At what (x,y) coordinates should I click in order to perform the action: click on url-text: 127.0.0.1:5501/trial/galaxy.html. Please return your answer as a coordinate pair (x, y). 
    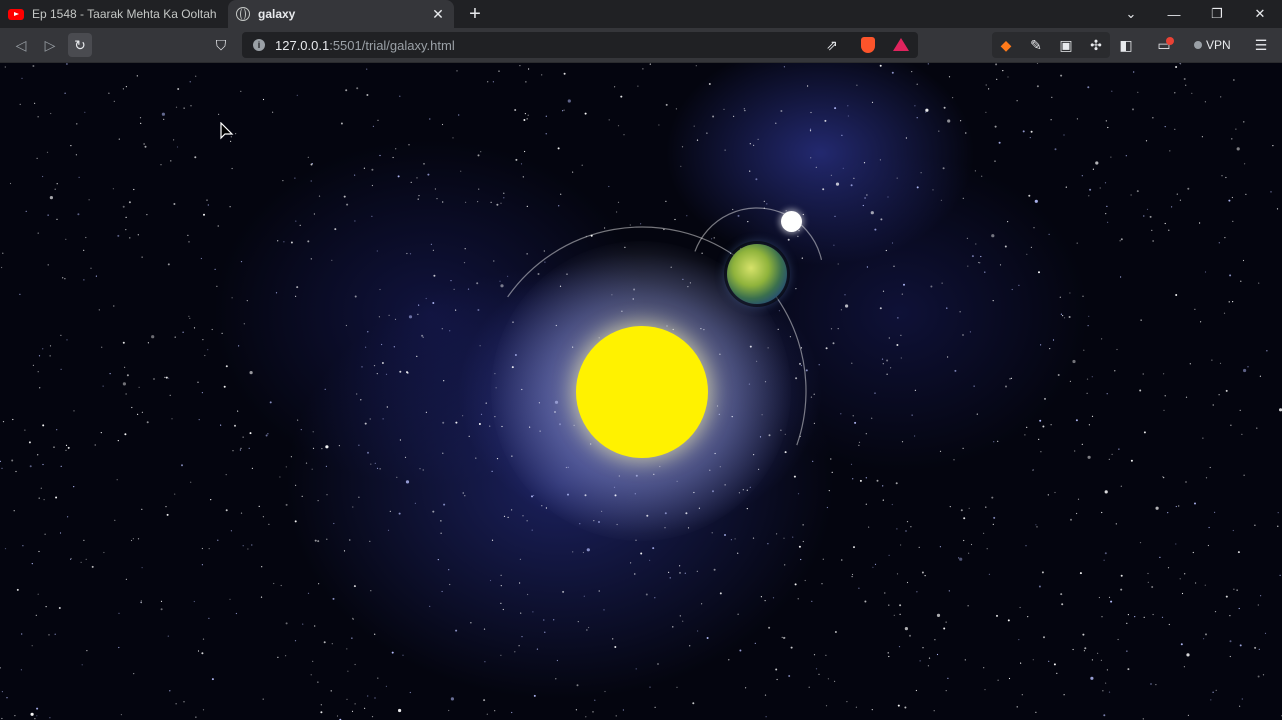
    Looking at the image, I should click on (365, 45).